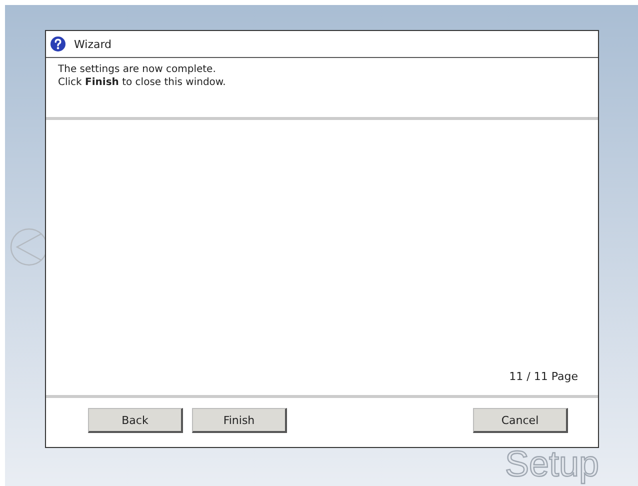 The image size is (638, 486). What do you see at coordinates (137, 69) in the screenshot?
I see `message-text: The settings are now complete.` at bounding box center [137, 69].